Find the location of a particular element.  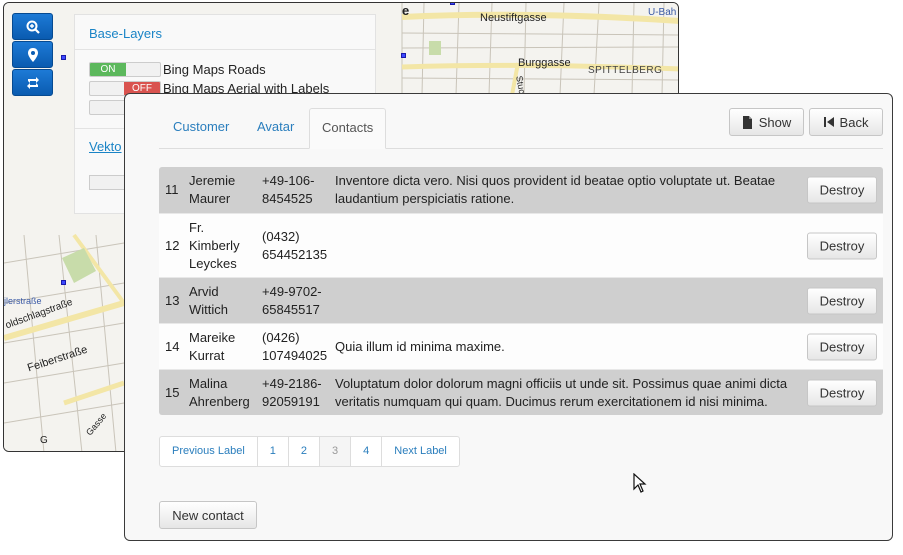

contact-id: 14 is located at coordinates (172, 346).